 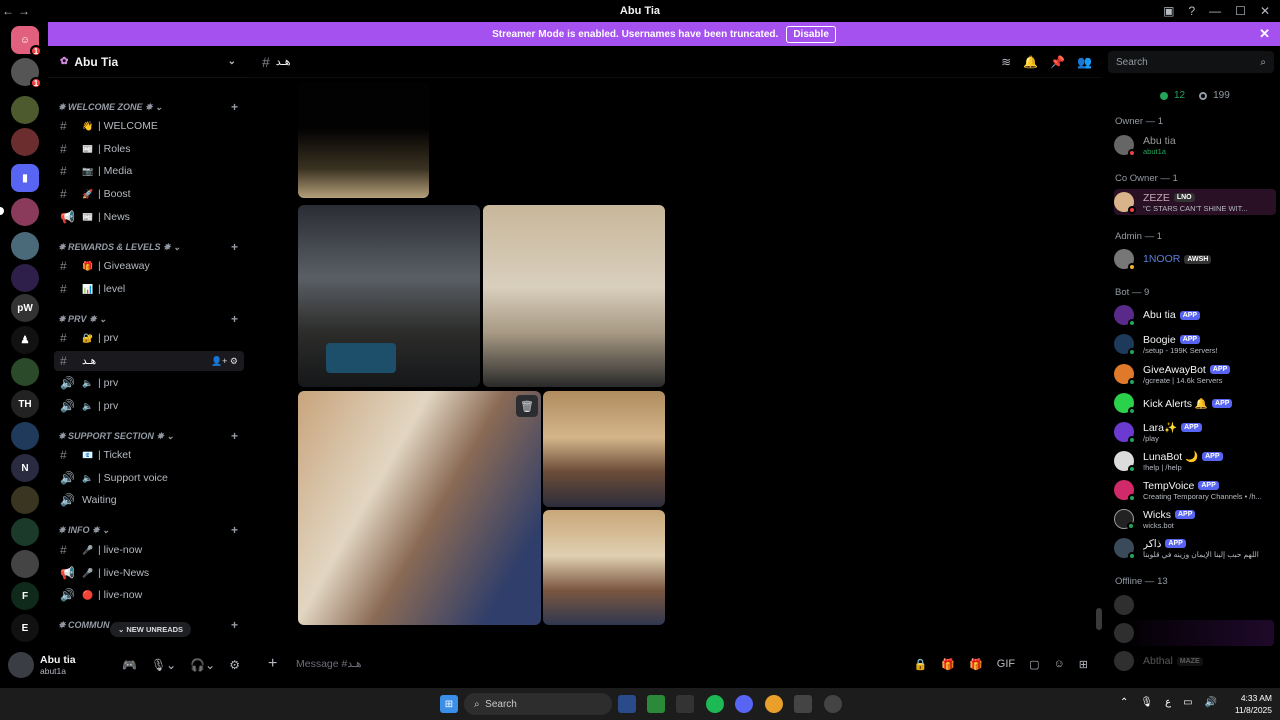 What do you see at coordinates (25, 308) in the screenshot?
I see `server-icon: pW` at bounding box center [25, 308].